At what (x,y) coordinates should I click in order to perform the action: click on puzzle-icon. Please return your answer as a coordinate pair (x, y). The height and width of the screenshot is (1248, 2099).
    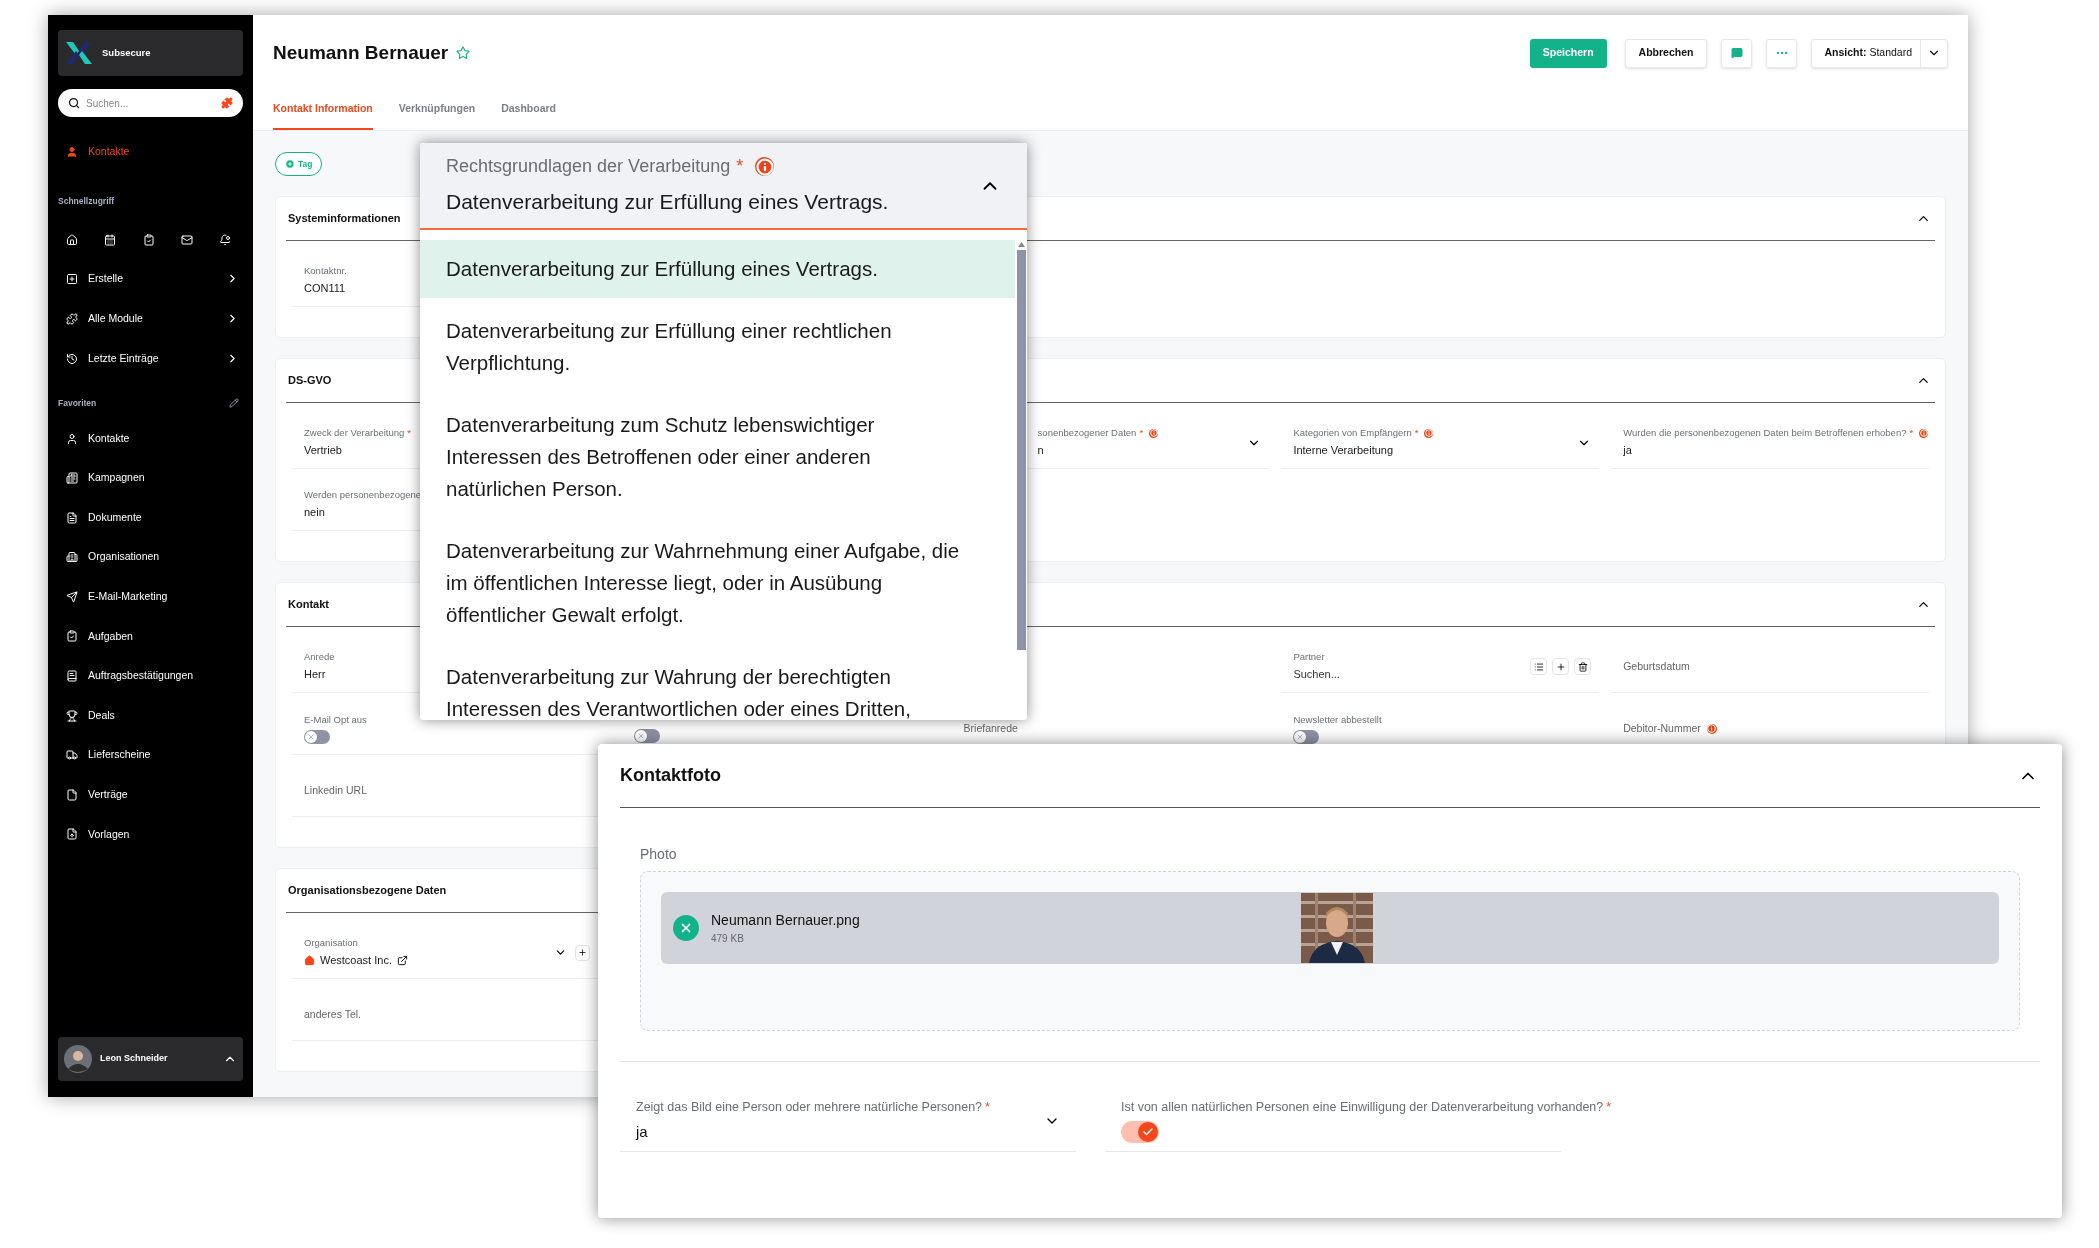
    Looking at the image, I should click on (72, 318).